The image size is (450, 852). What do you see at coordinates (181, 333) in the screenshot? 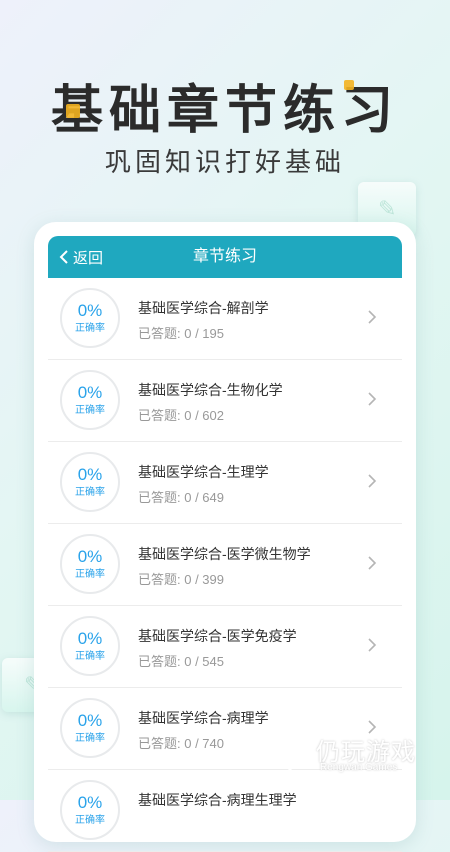
I see `answered-count: 已答题: 0 / 195` at bounding box center [181, 333].